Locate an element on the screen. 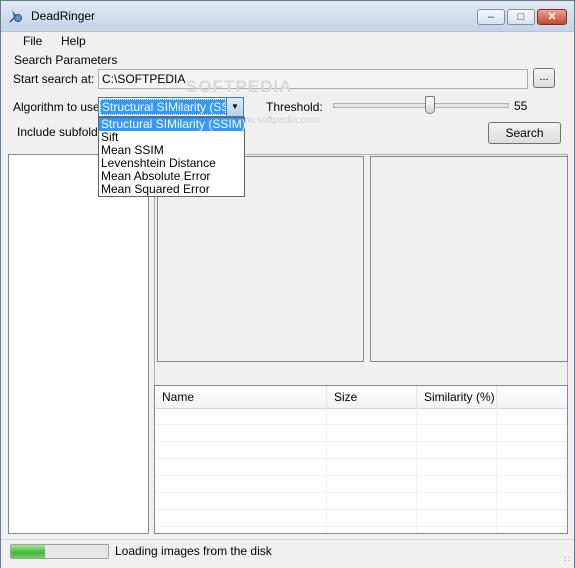 The height and width of the screenshot is (568, 575). close-icon: ✕ is located at coordinates (552, 17).